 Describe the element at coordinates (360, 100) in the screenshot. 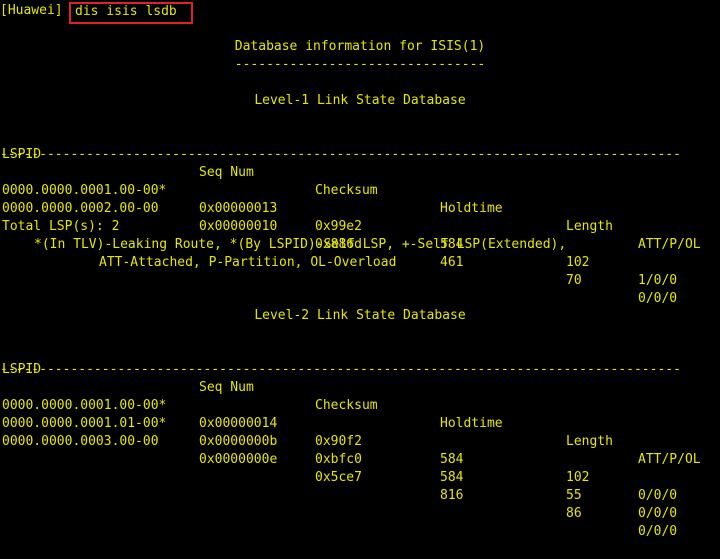

I see `level1-title: Level-1 Link State Database` at that location.